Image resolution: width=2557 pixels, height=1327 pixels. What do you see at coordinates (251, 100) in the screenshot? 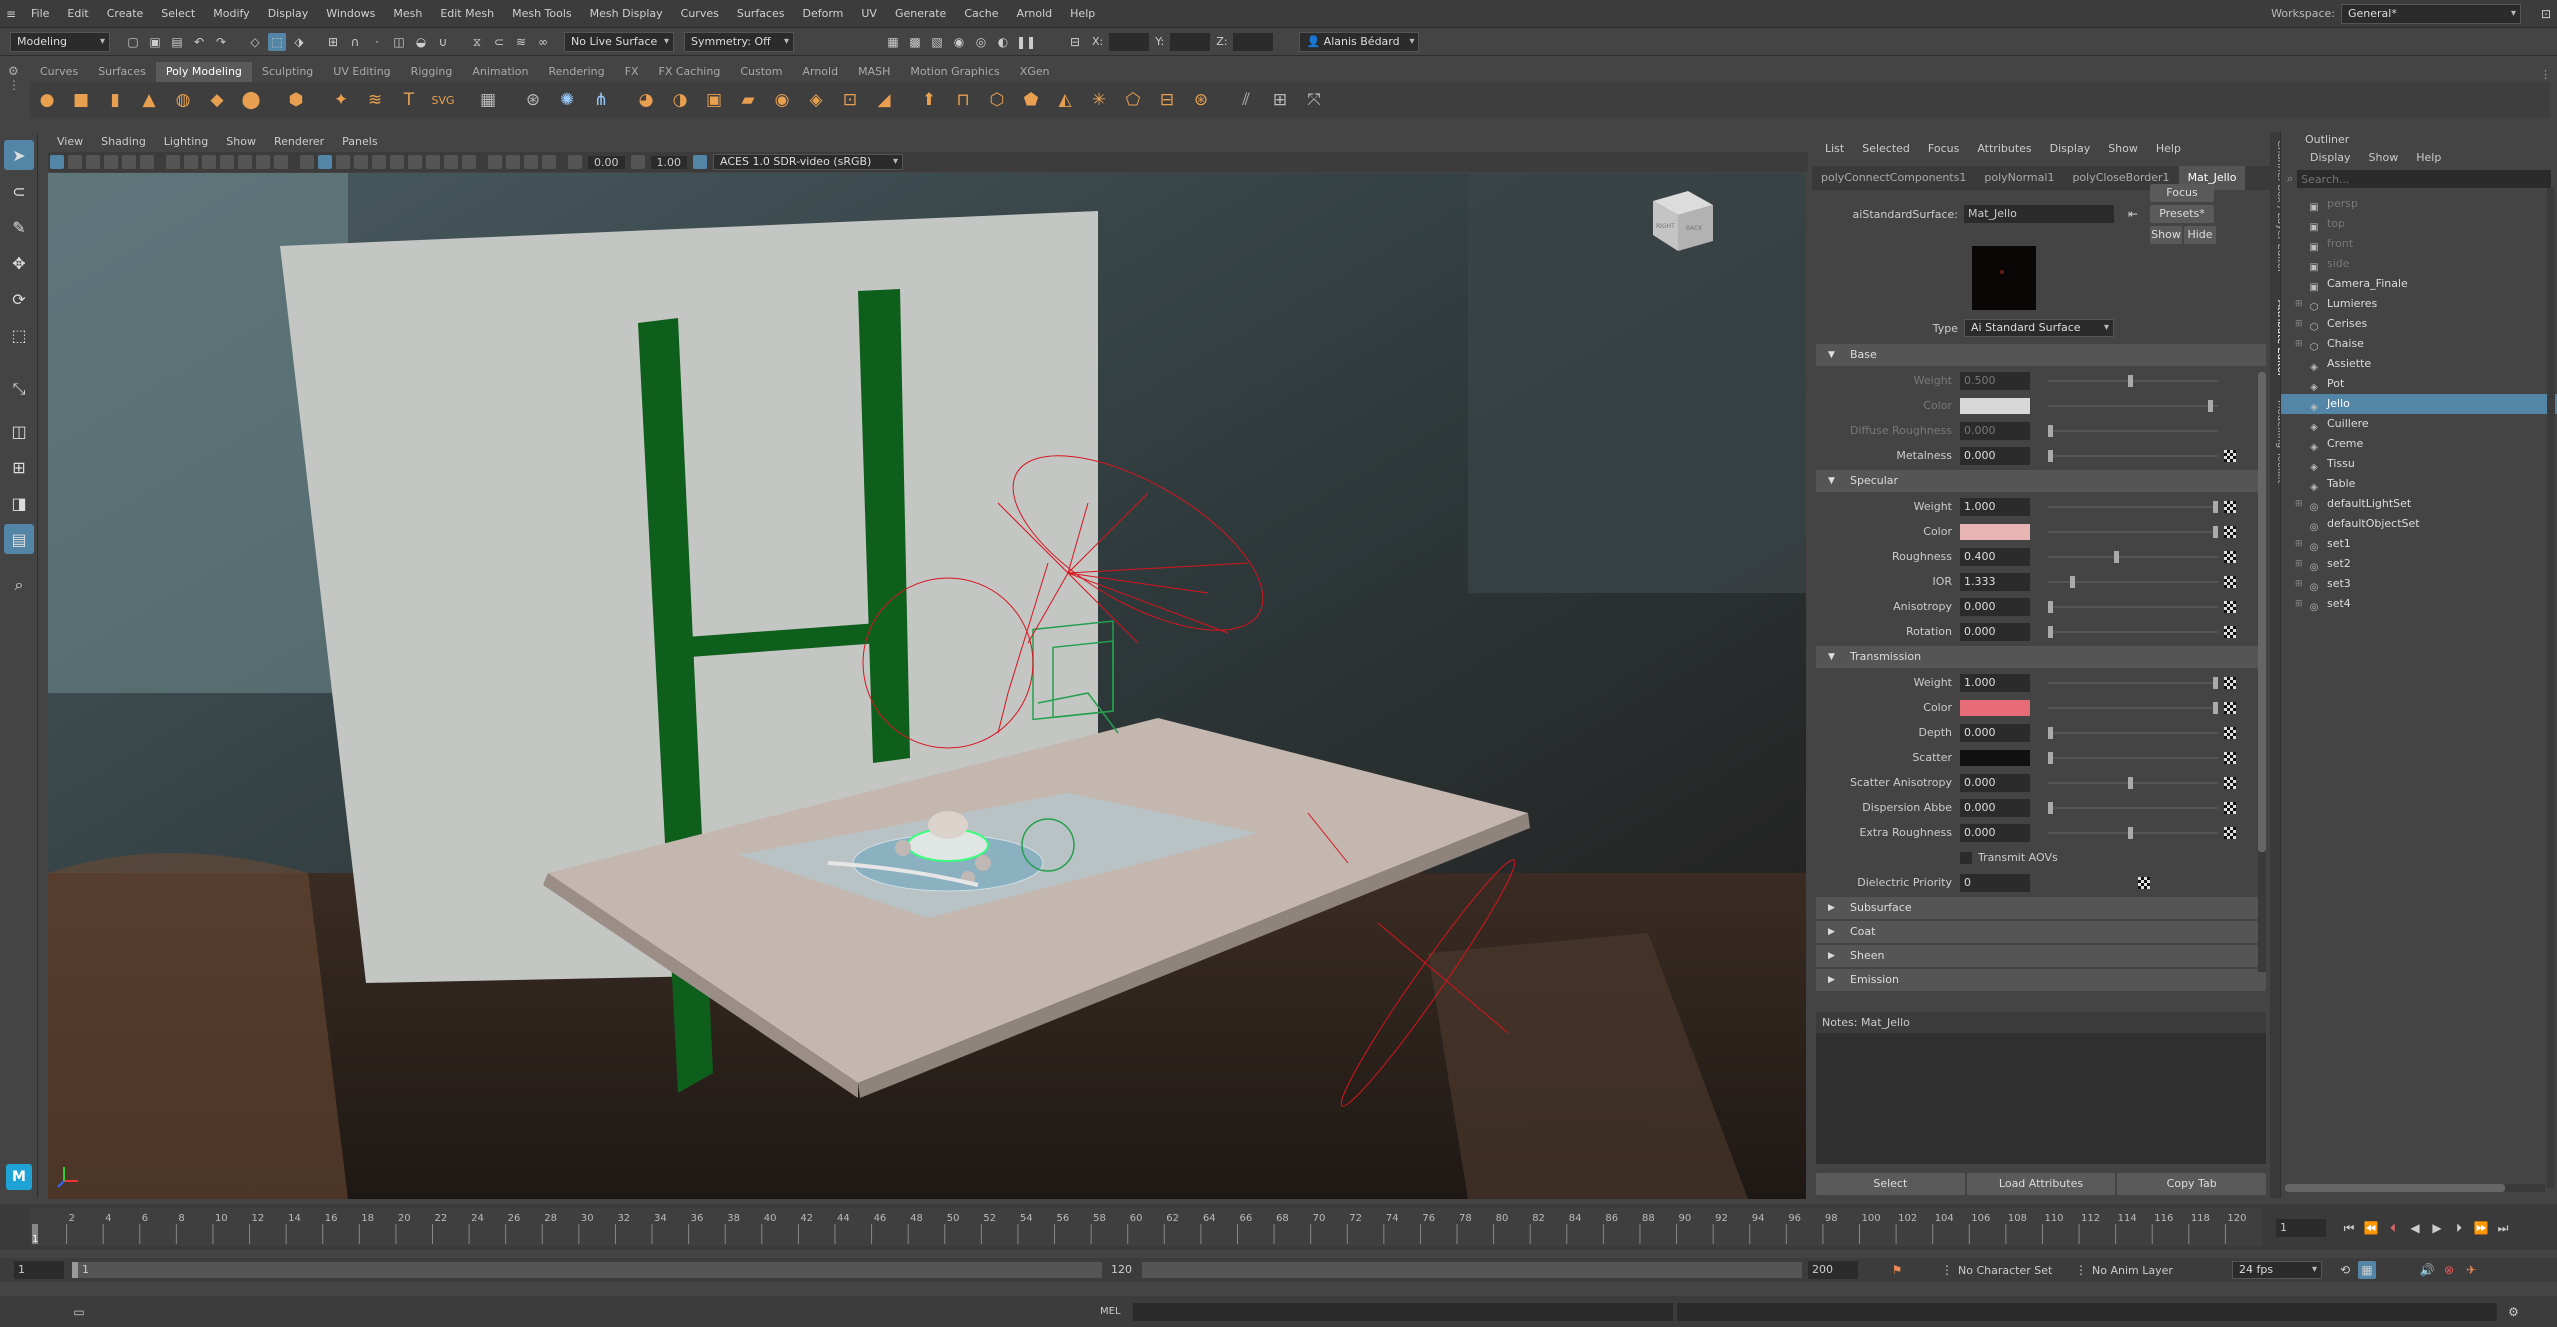
I see `poly-disc-icon: ⬤` at bounding box center [251, 100].